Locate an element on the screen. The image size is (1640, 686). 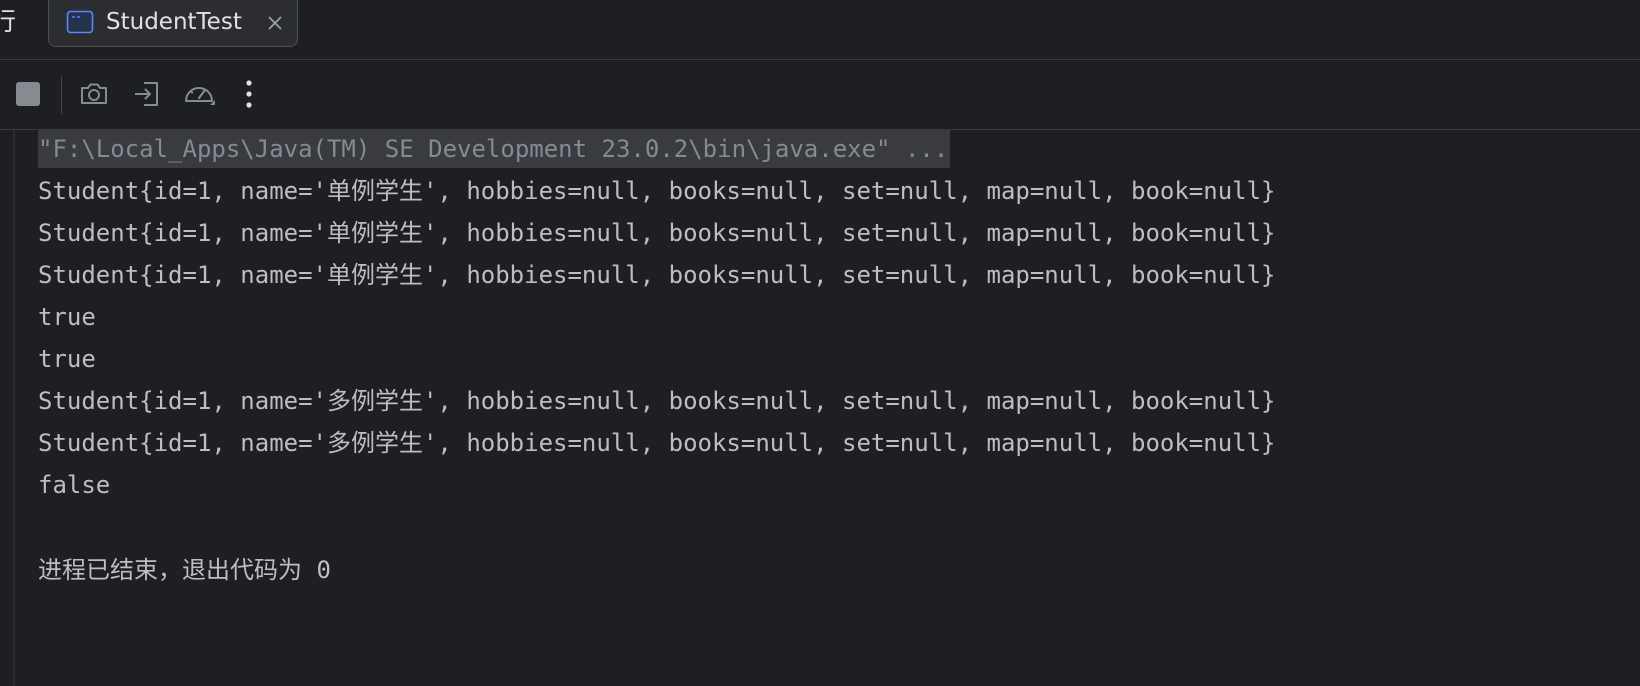
run-tab-bar: 行 StudentTest is located at coordinates (820, 30).